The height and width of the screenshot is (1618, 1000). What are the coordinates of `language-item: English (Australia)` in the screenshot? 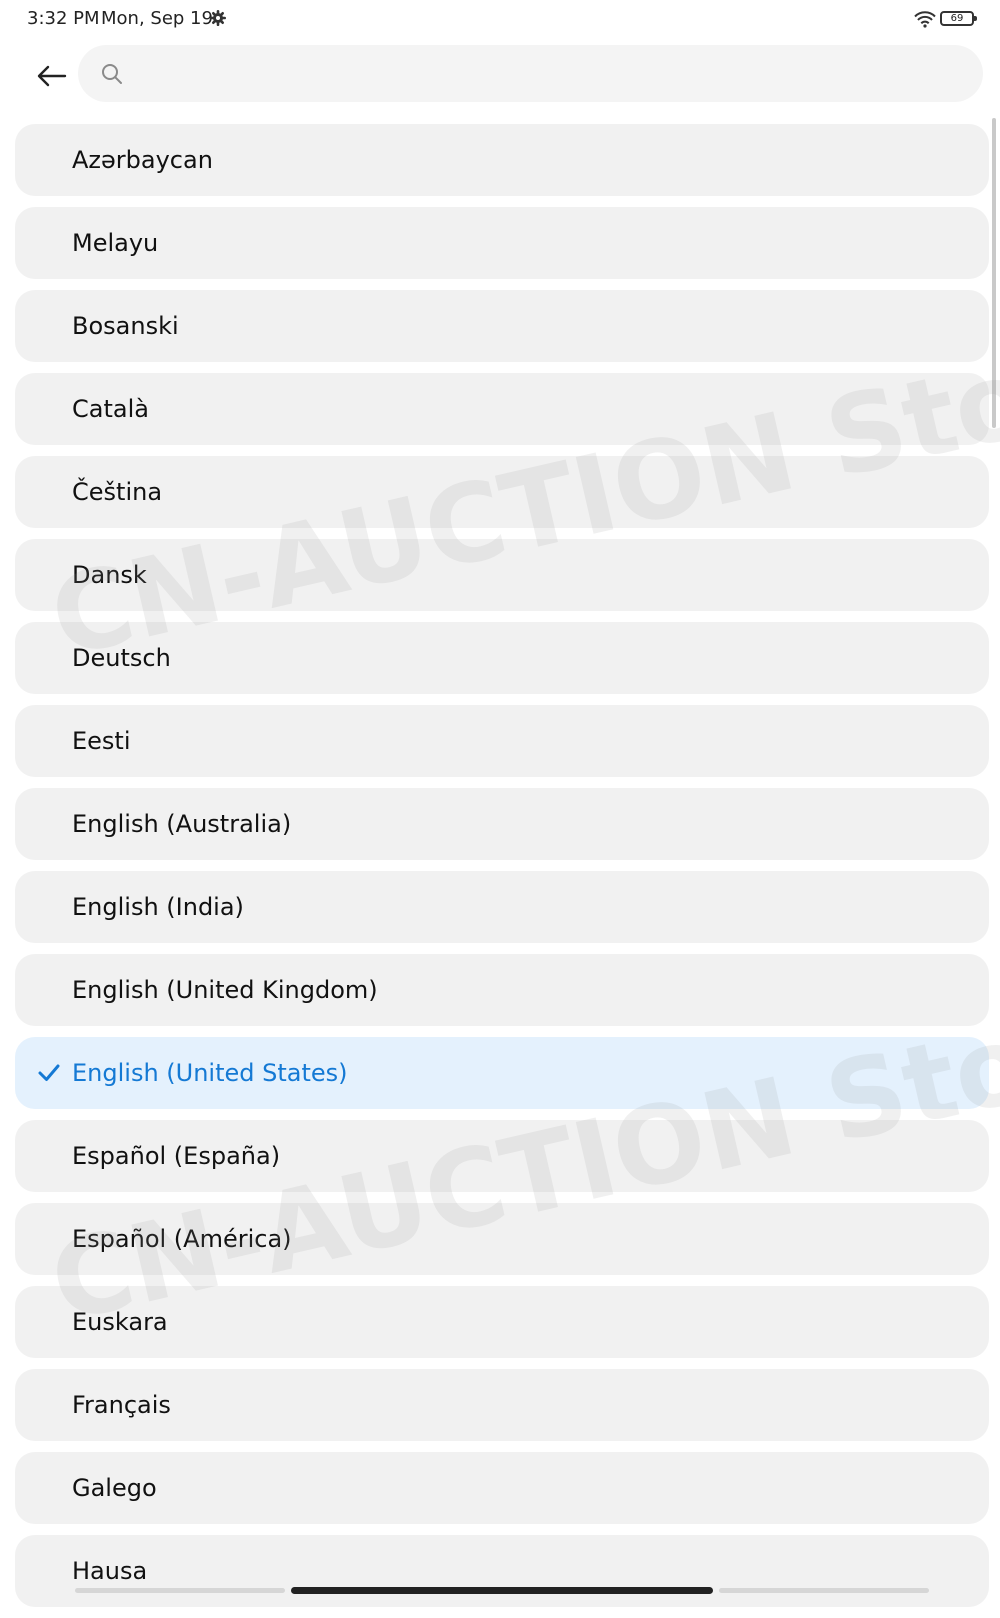 It's located at (502, 824).